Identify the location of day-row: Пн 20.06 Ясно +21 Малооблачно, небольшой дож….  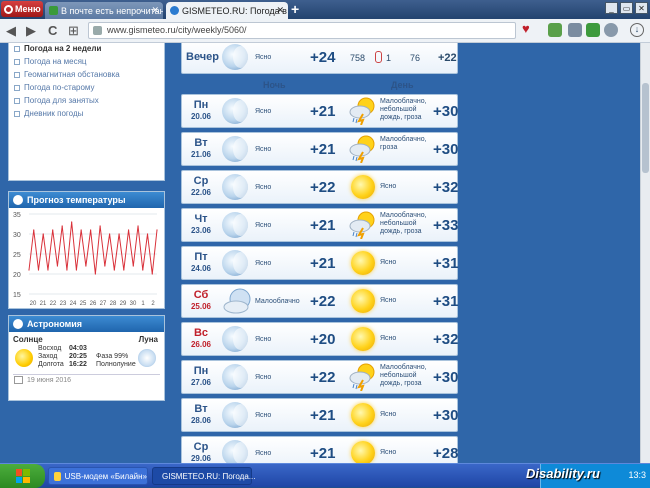
(319, 111).